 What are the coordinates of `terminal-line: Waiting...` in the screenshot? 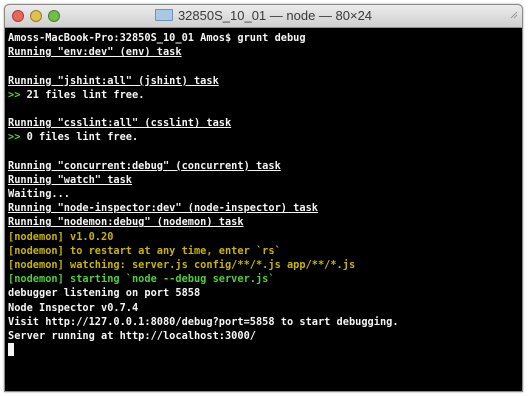 It's located at (265, 194).